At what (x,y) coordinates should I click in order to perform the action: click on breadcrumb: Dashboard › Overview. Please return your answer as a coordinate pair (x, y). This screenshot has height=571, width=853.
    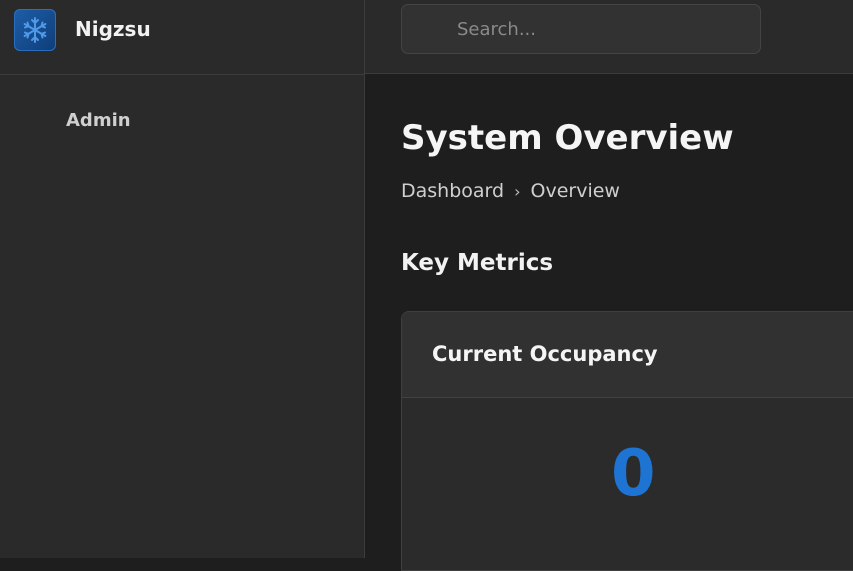
    Looking at the image, I should click on (510, 191).